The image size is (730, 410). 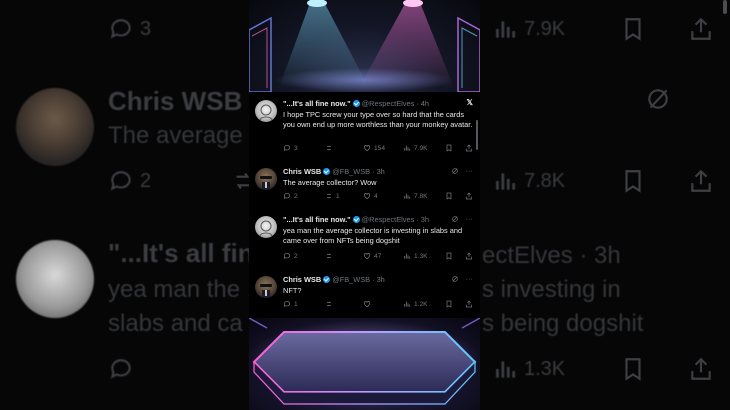 I want to click on views-button: 1.2K, so click(x=415, y=304).